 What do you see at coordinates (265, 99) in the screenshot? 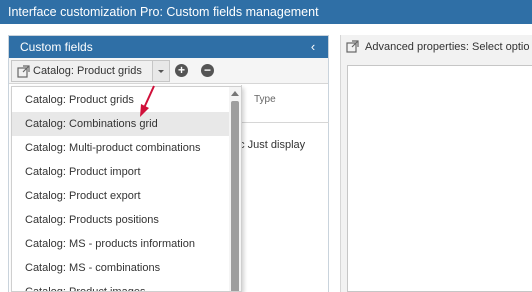
I see `column-header-label: Type` at bounding box center [265, 99].